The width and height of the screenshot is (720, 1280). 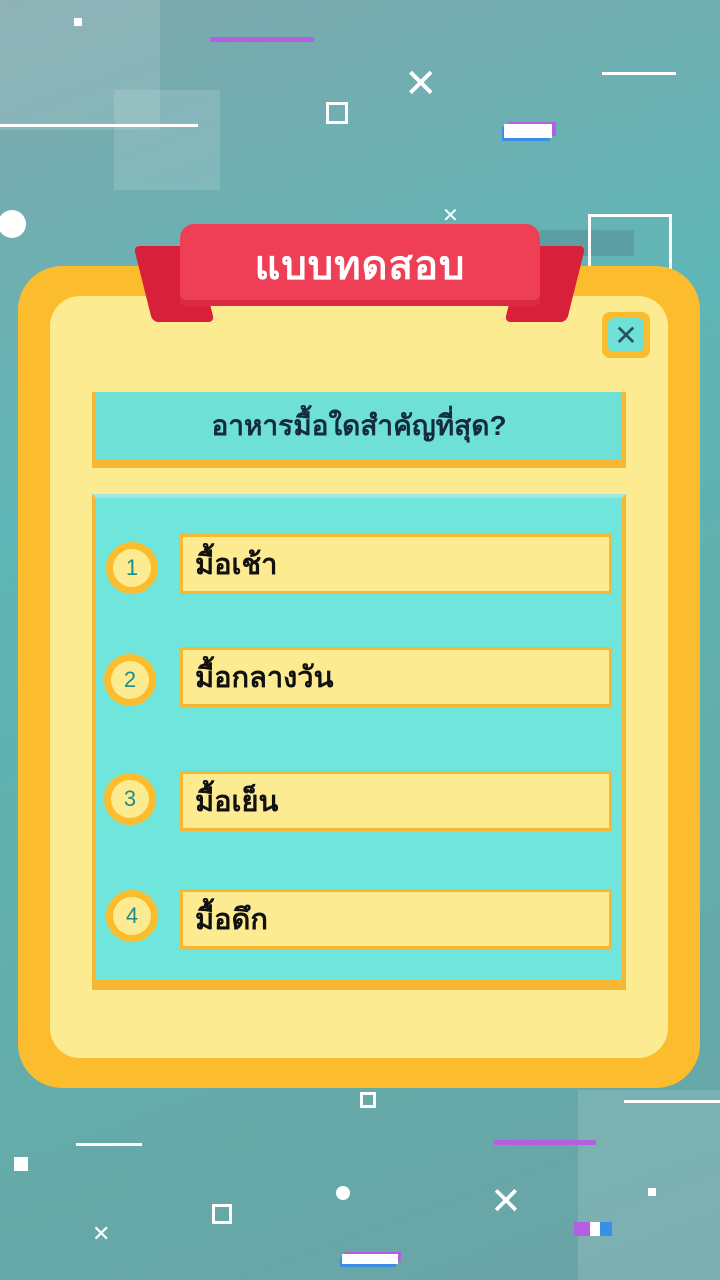 I want to click on option-number-badge: 4, so click(x=132, y=916).